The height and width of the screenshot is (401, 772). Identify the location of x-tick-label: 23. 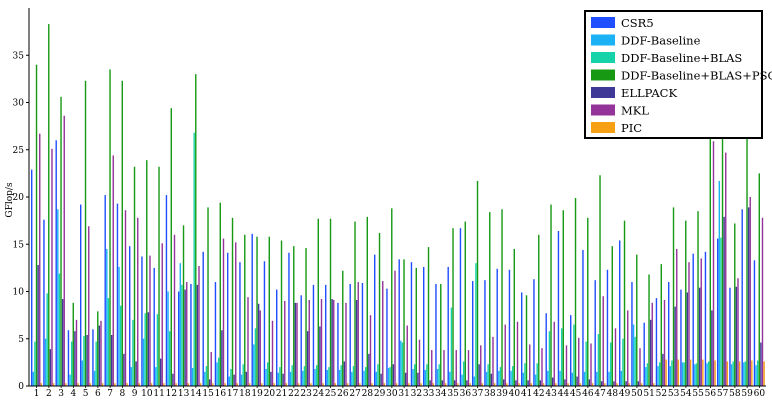
(306, 394).